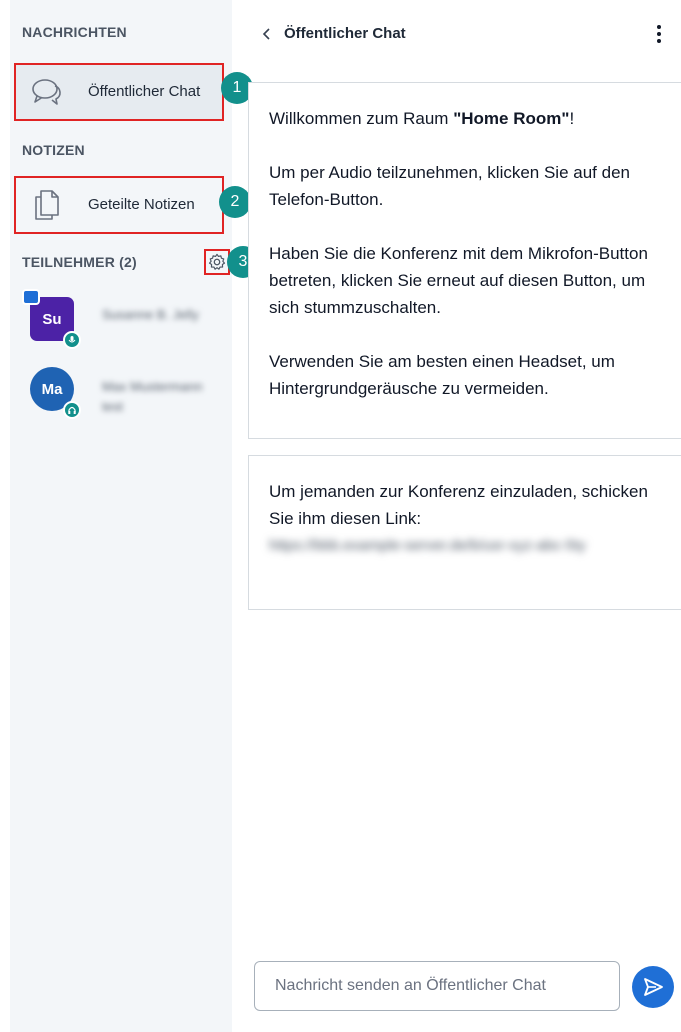  I want to click on welcome-heading: Willkommen zum Raum "Home Room"!, so click(422, 118).